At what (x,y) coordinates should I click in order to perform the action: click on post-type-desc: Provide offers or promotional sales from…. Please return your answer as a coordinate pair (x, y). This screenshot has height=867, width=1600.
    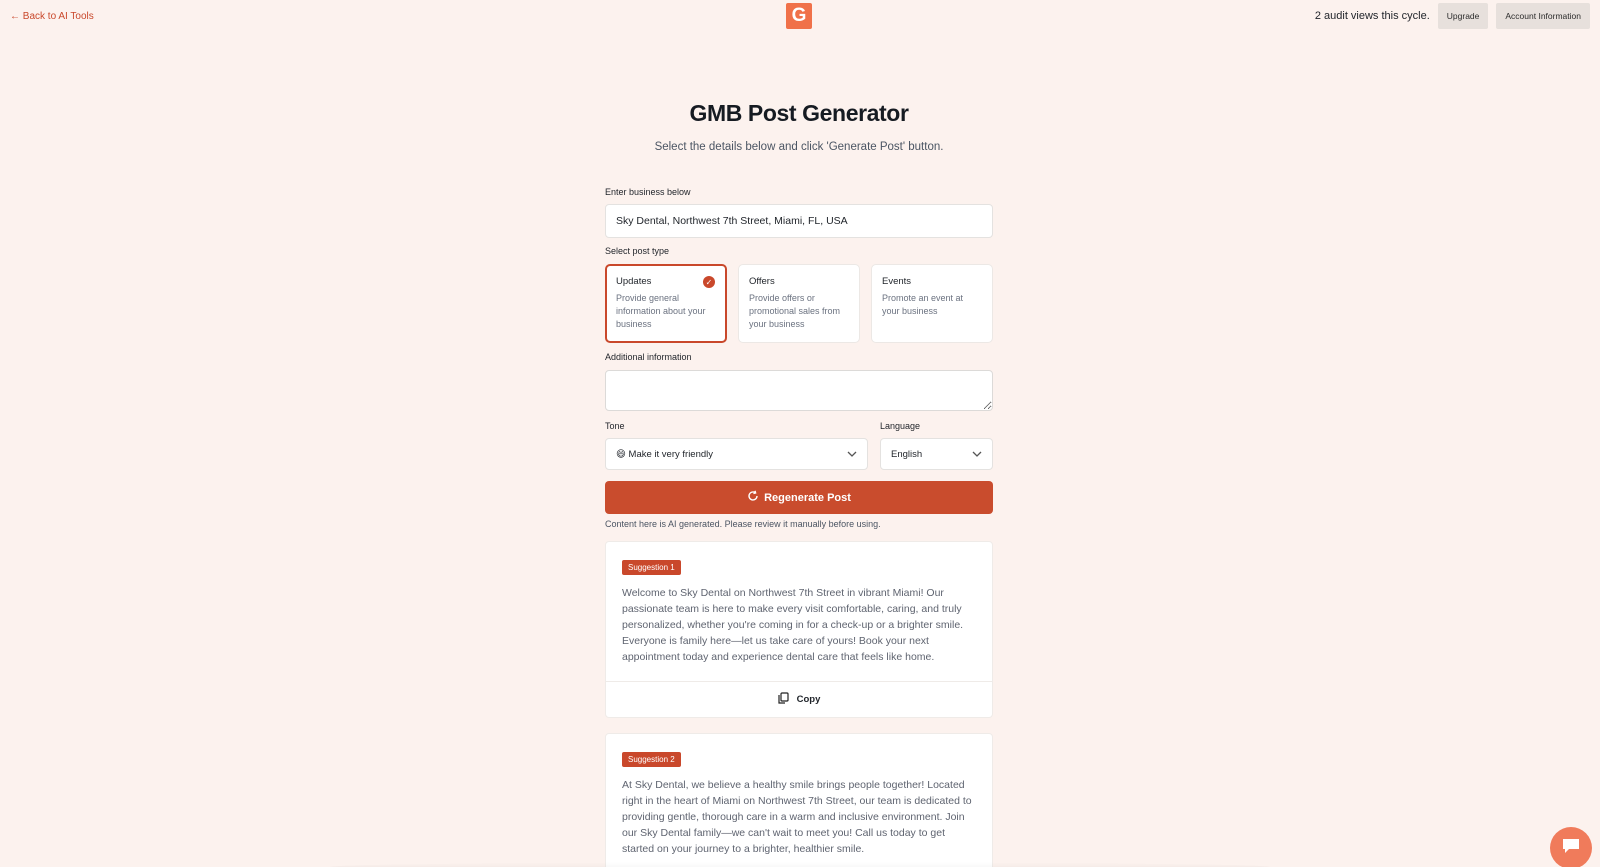
    Looking at the image, I should click on (795, 311).